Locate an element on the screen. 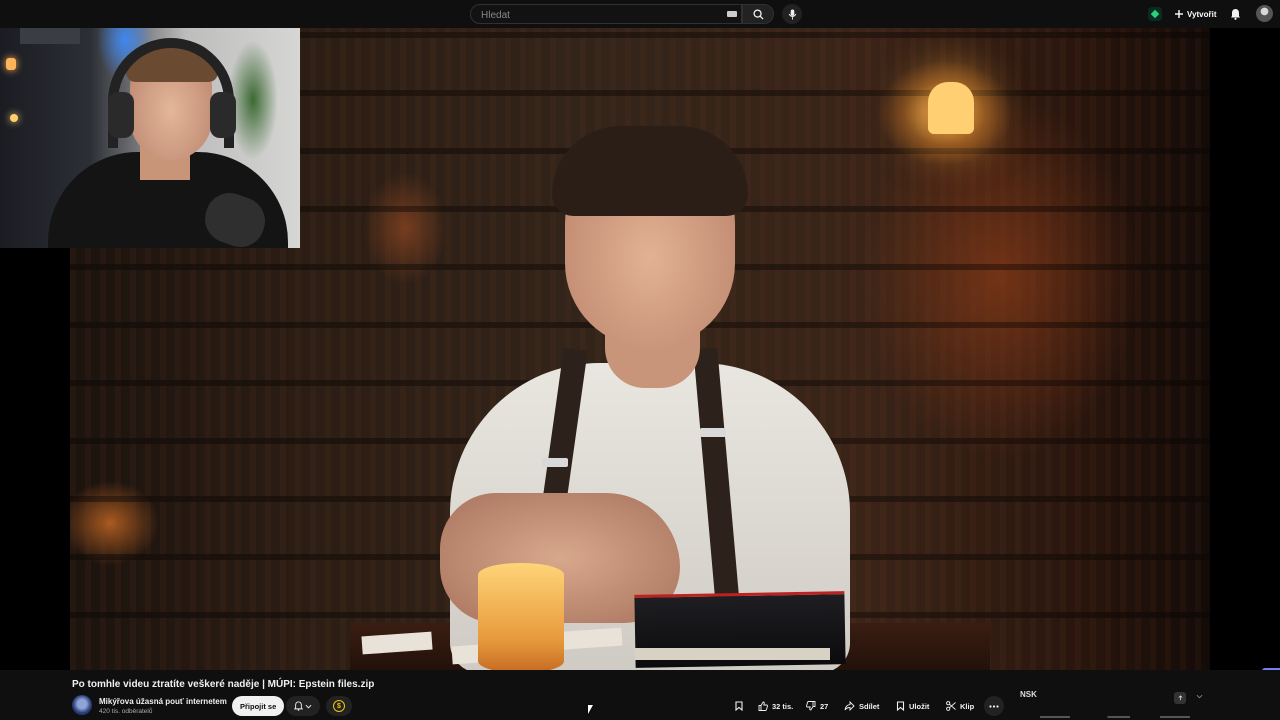 This screenshot has width=1280, height=720. share-label: Sdílet is located at coordinates (869, 706).